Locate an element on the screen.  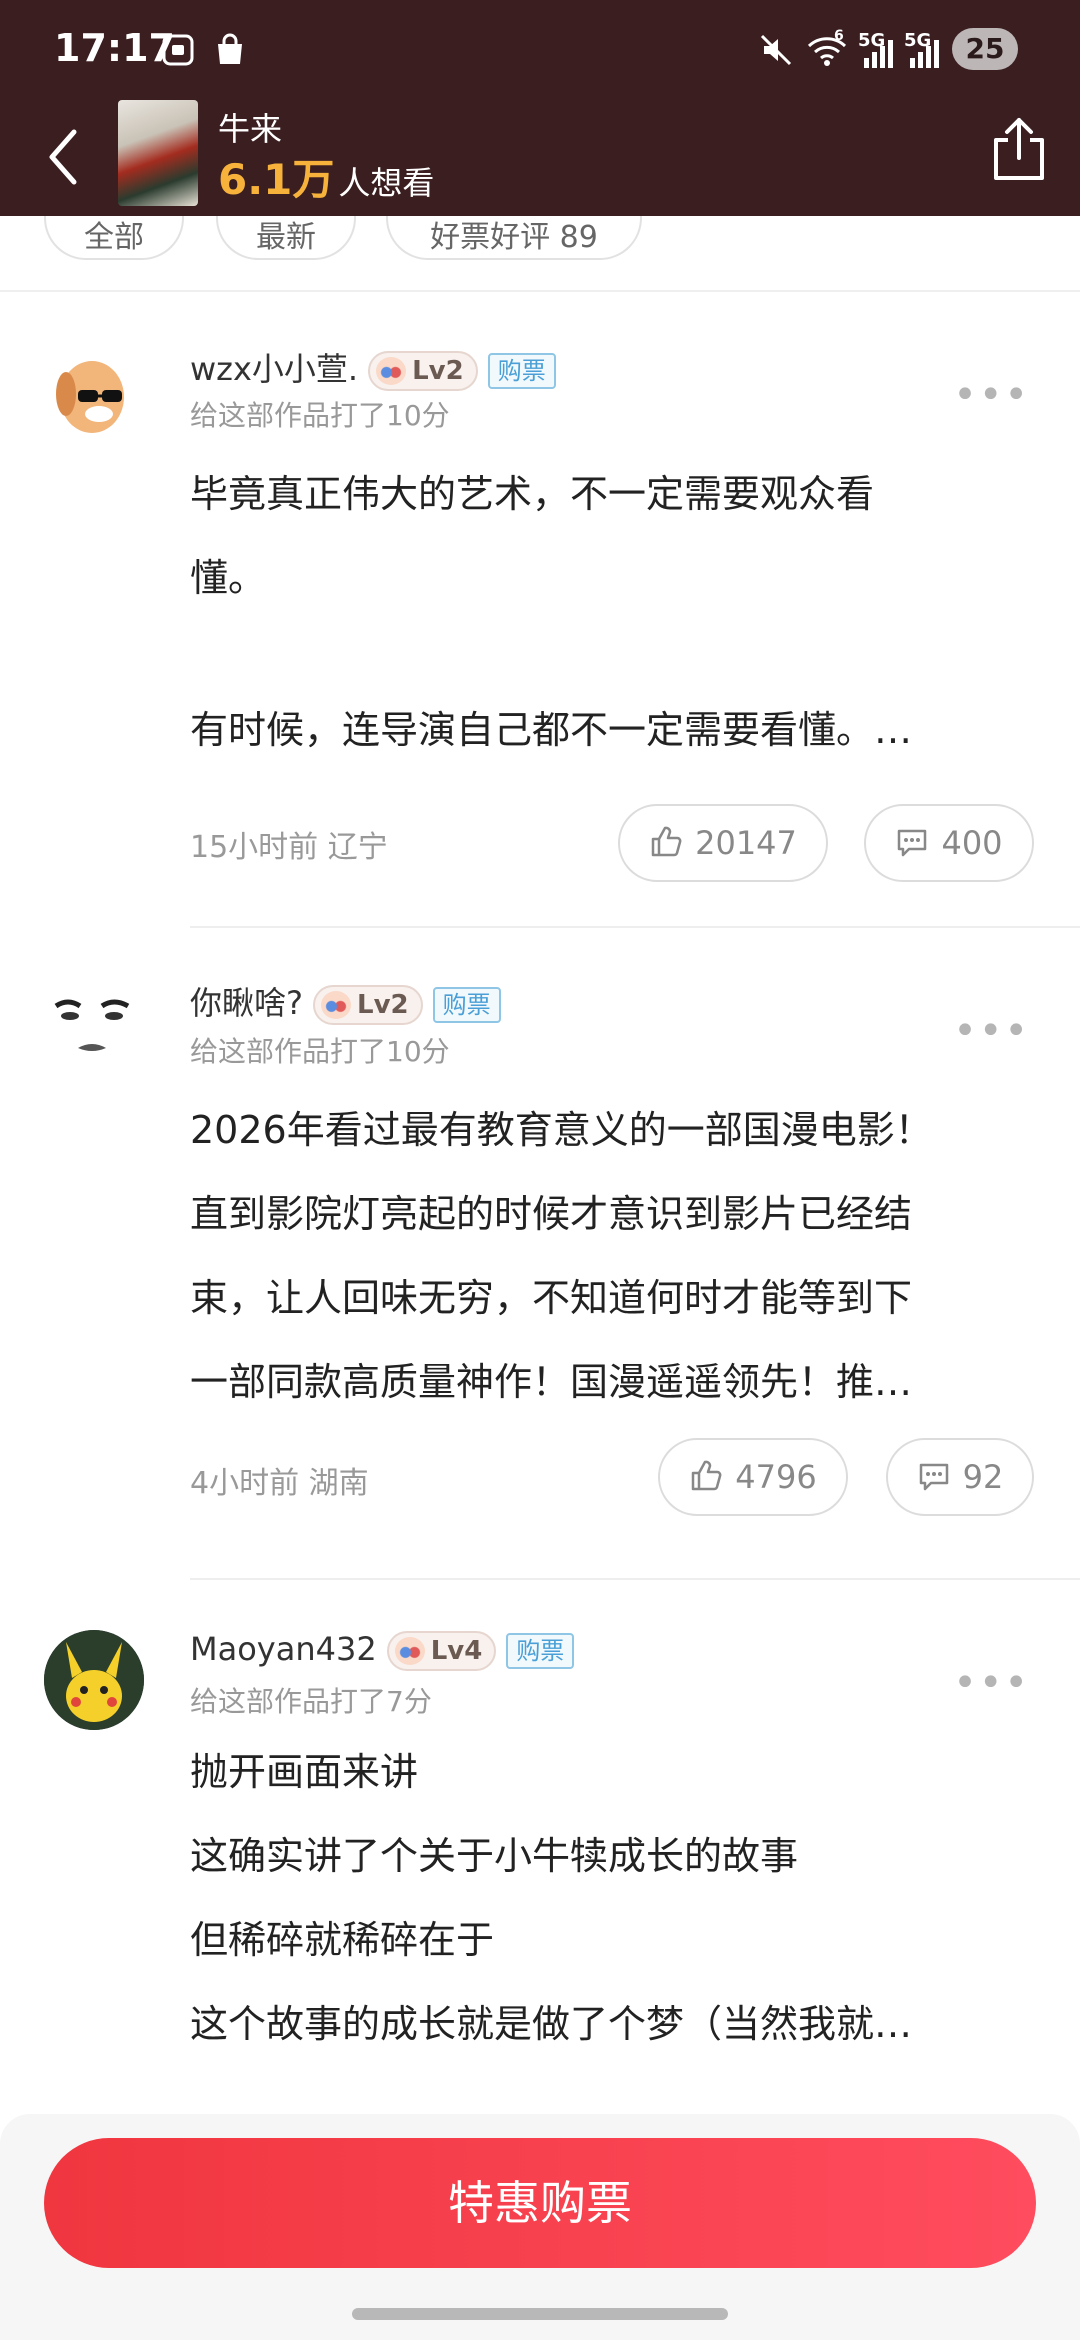
comment-line: 2026年看过最有教育意义的一部国漫电影！ is located at coordinates (561, 1130).